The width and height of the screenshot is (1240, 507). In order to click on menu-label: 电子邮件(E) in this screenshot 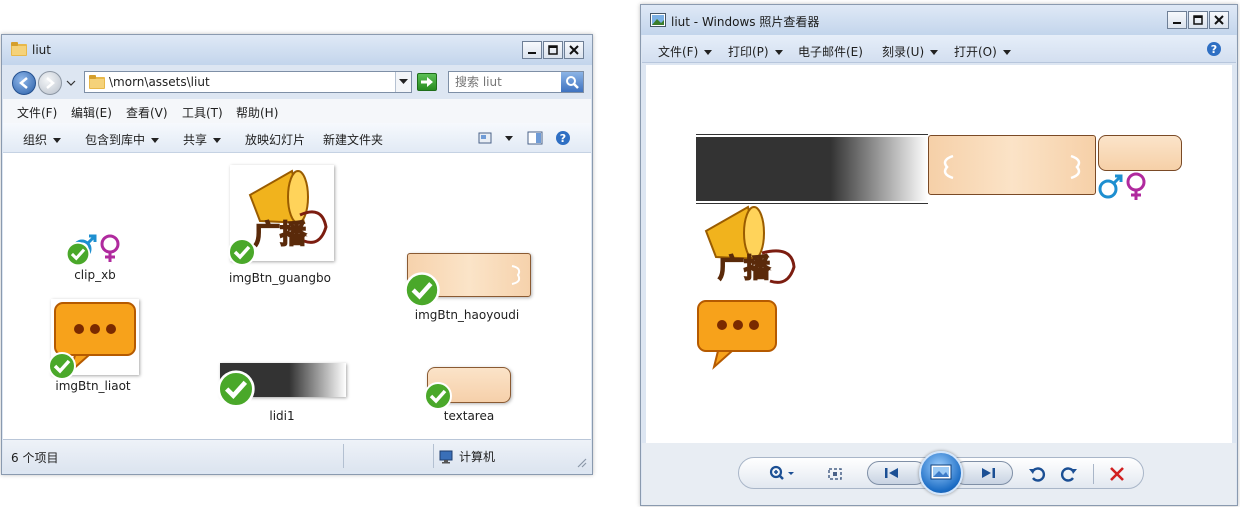, I will do `click(830, 52)`.